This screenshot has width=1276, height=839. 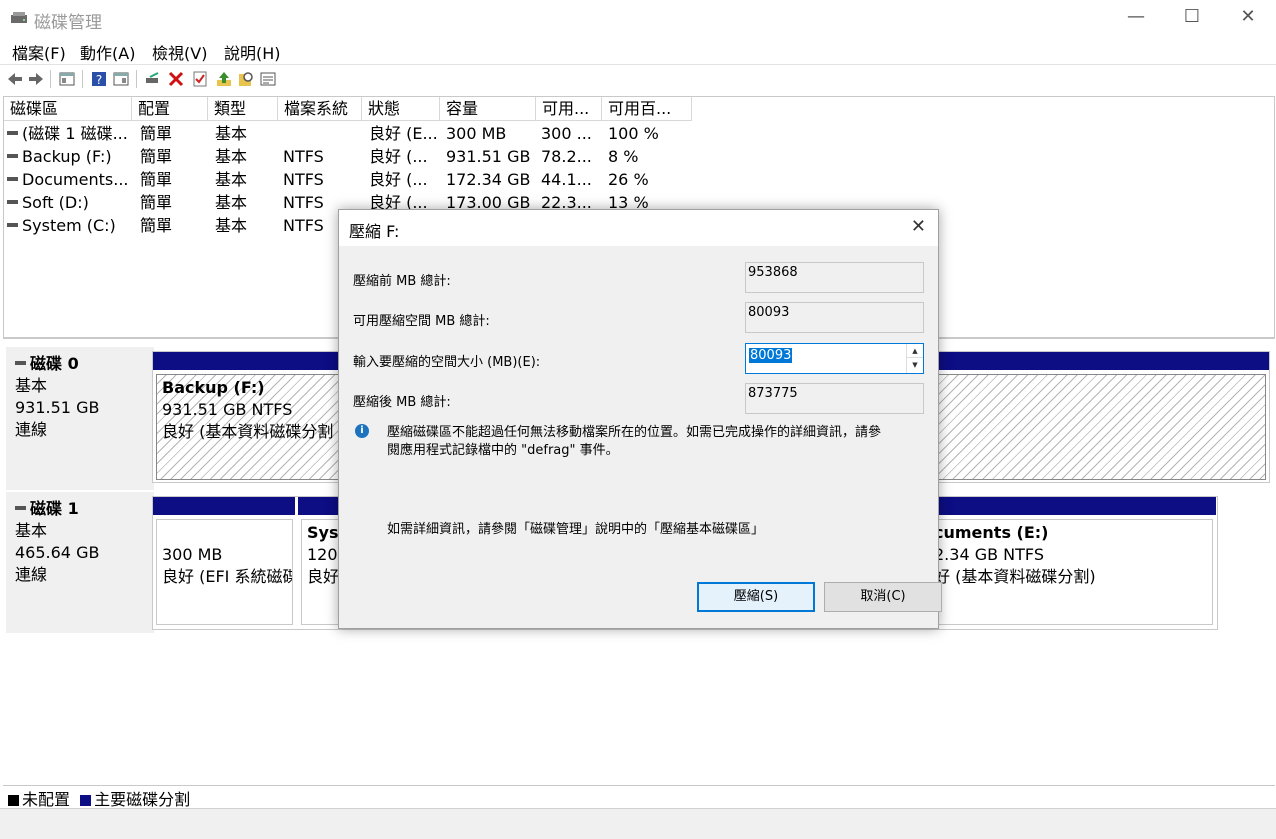 I want to click on disk-size: 465.64 GB, so click(x=57, y=552).